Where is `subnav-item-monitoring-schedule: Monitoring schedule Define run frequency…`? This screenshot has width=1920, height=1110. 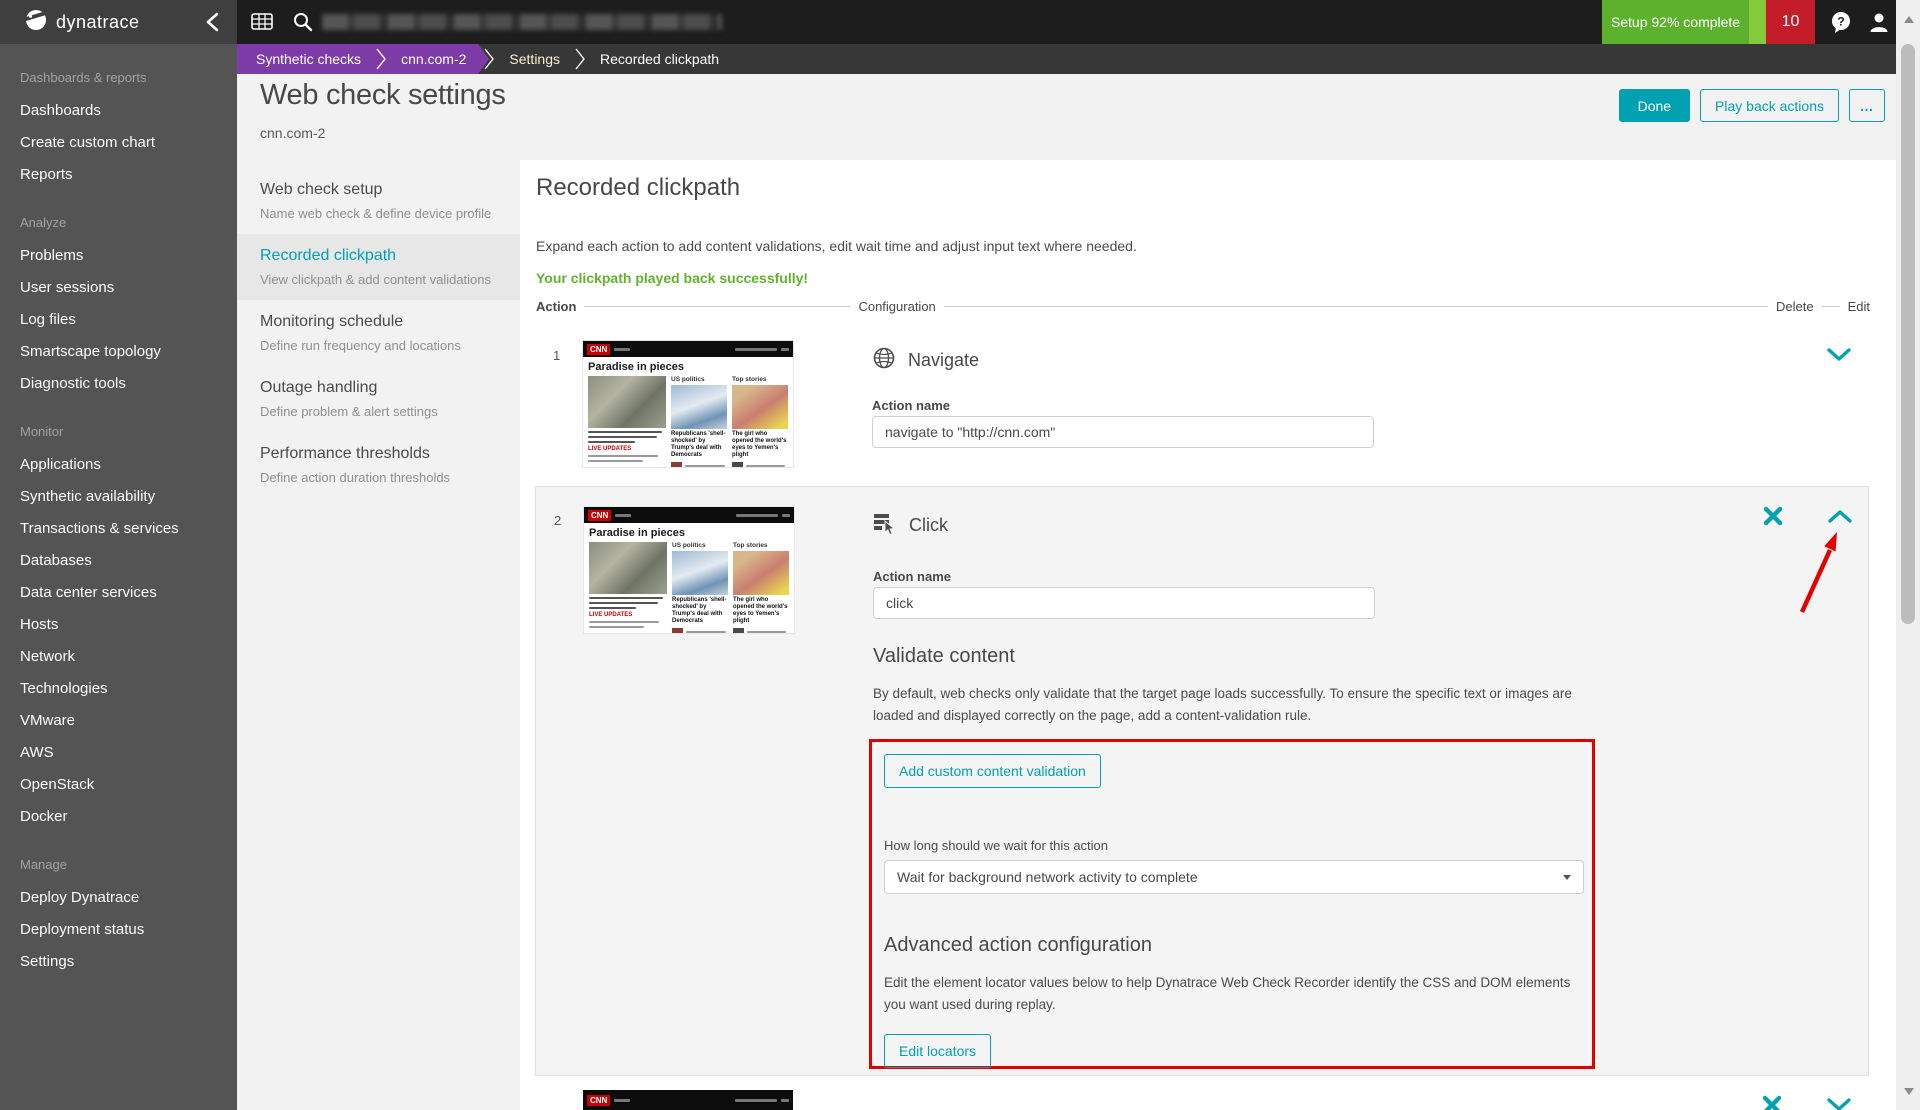
subnav-item-monitoring-schedule: Monitoring schedule Define run frequency… is located at coordinates (378, 333).